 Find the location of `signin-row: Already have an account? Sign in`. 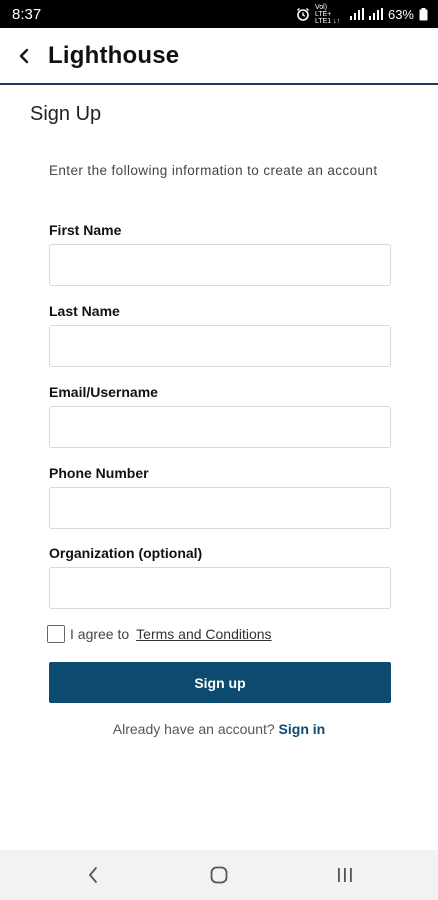

signin-row: Already have an account? Sign in is located at coordinates (219, 729).